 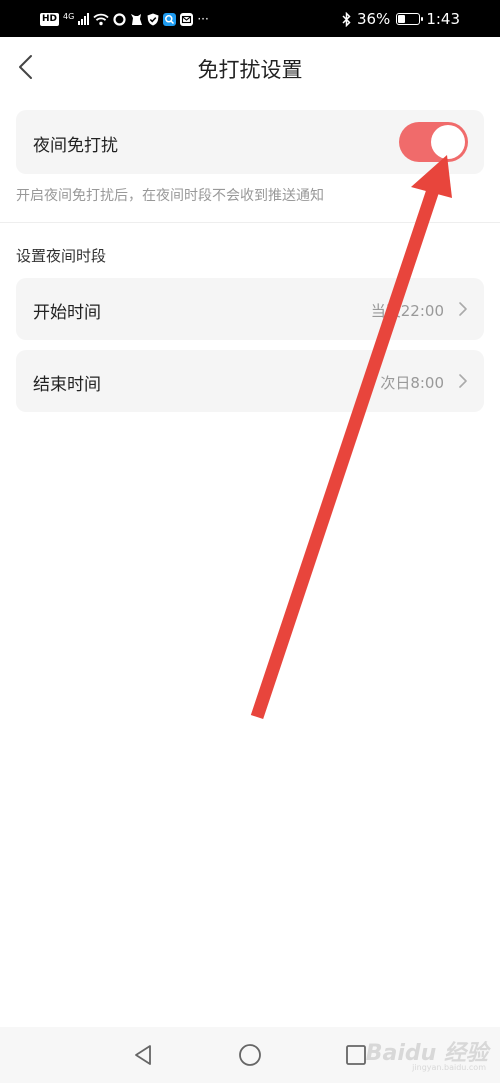 What do you see at coordinates (346, 19) in the screenshot?
I see `bluetooth-icon` at bounding box center [346, 19].